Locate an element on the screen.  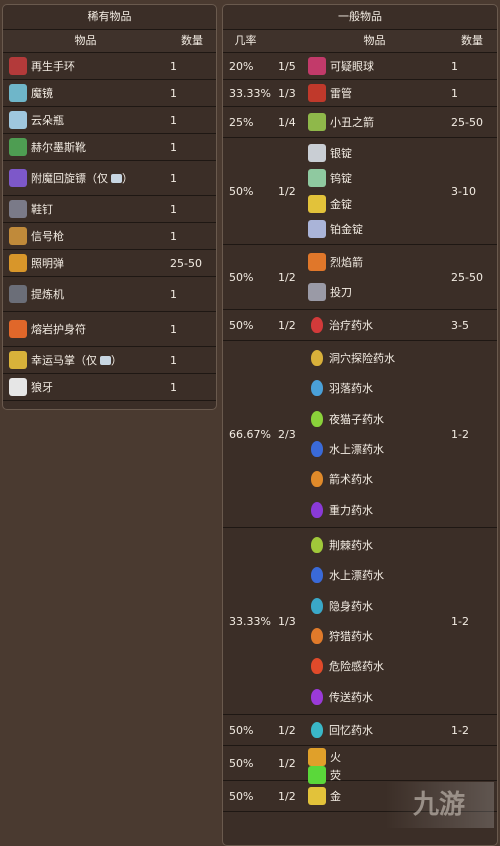
item-name: 治疗药水 is located at coordinates (351, 325).